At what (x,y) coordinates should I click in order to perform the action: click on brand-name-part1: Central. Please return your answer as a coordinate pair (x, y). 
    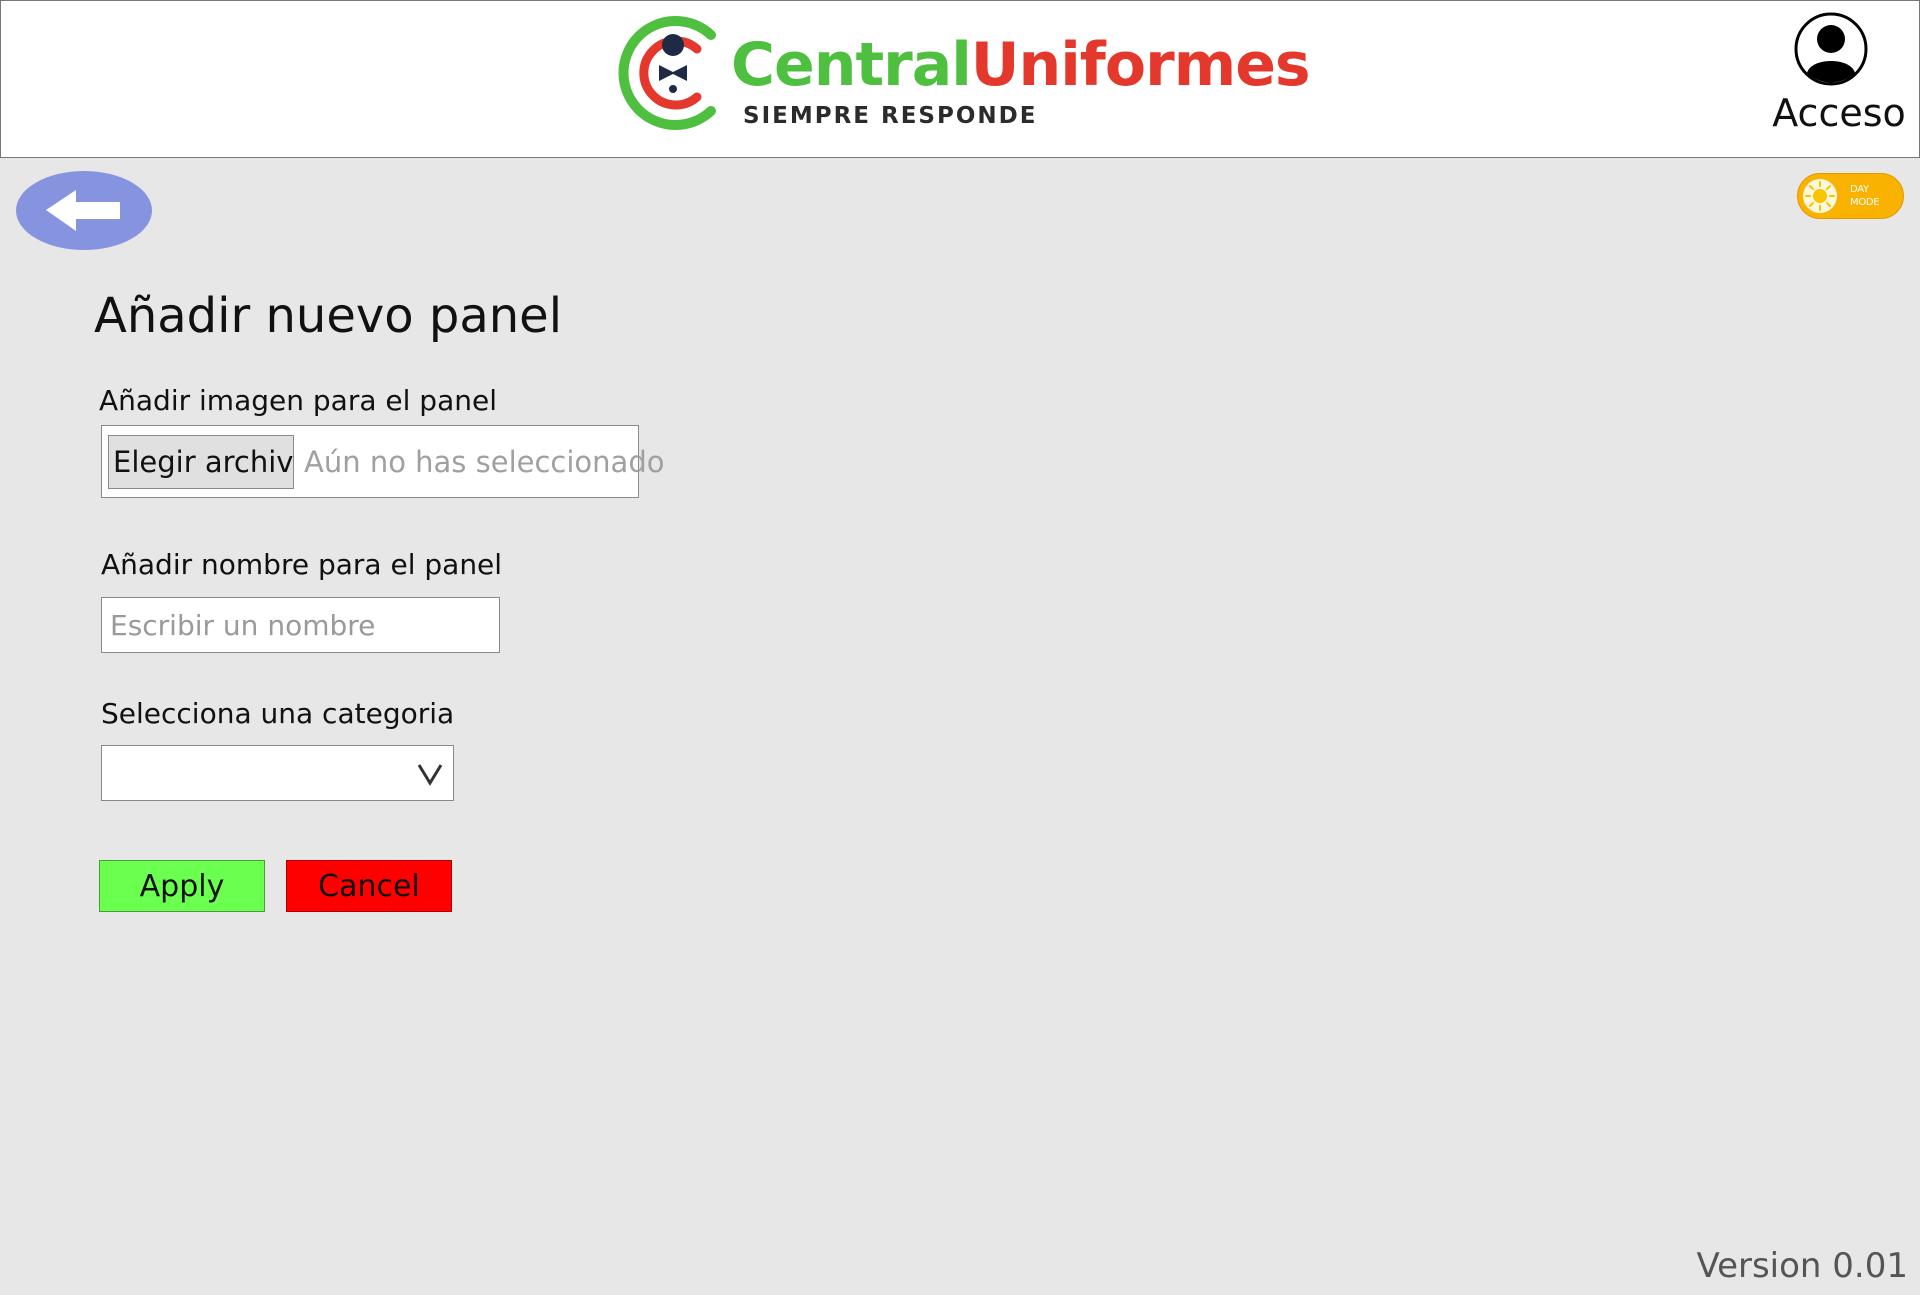
    Looking at the image, I should click on (851, 65).